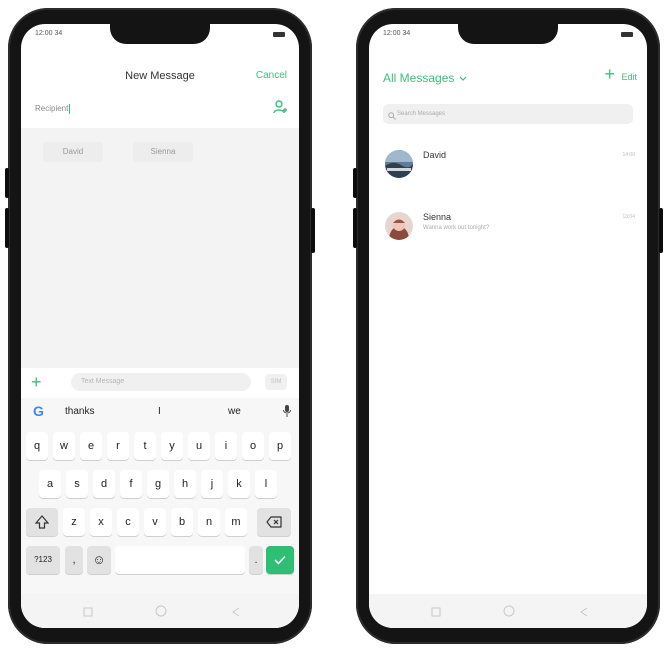 The image size is (668, 651). I want to click on key-j: j, so click(212, 484).